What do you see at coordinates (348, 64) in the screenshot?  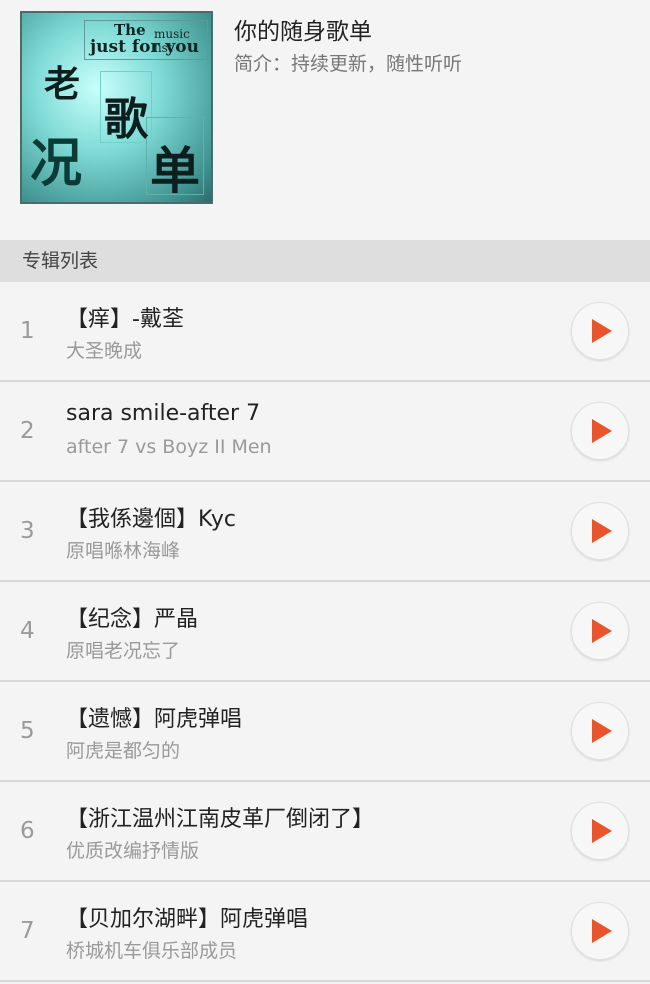 I see `playlist-description: 简介：持续更新，随性听听` at bounding box center [348, 64].